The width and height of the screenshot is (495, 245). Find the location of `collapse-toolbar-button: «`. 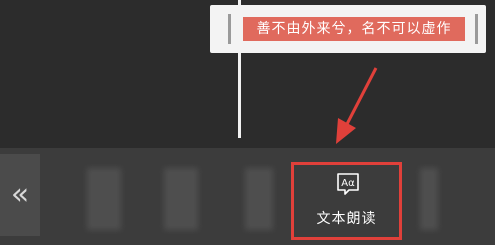

collapse-toolbar-button: « is located at coordinates (20, 195).